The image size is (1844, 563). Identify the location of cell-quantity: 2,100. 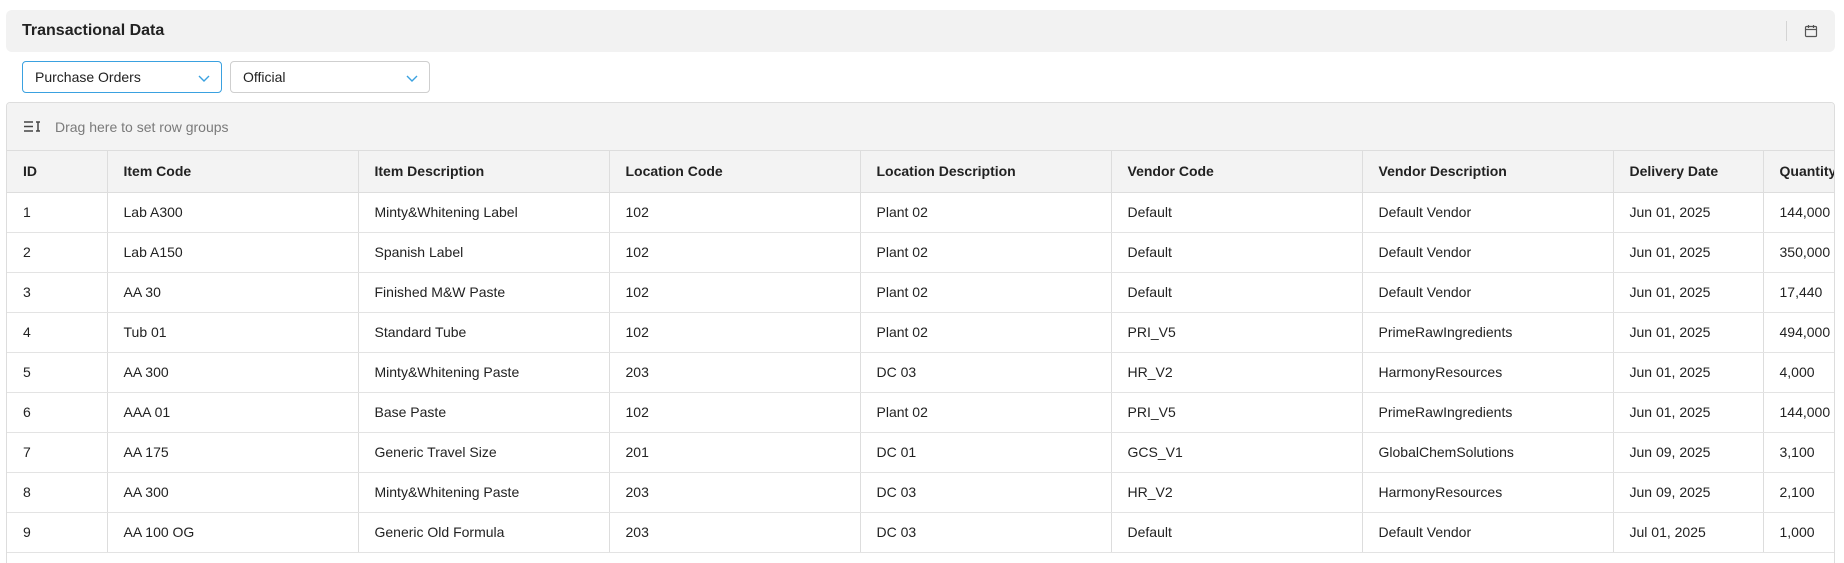
(1798, 492).